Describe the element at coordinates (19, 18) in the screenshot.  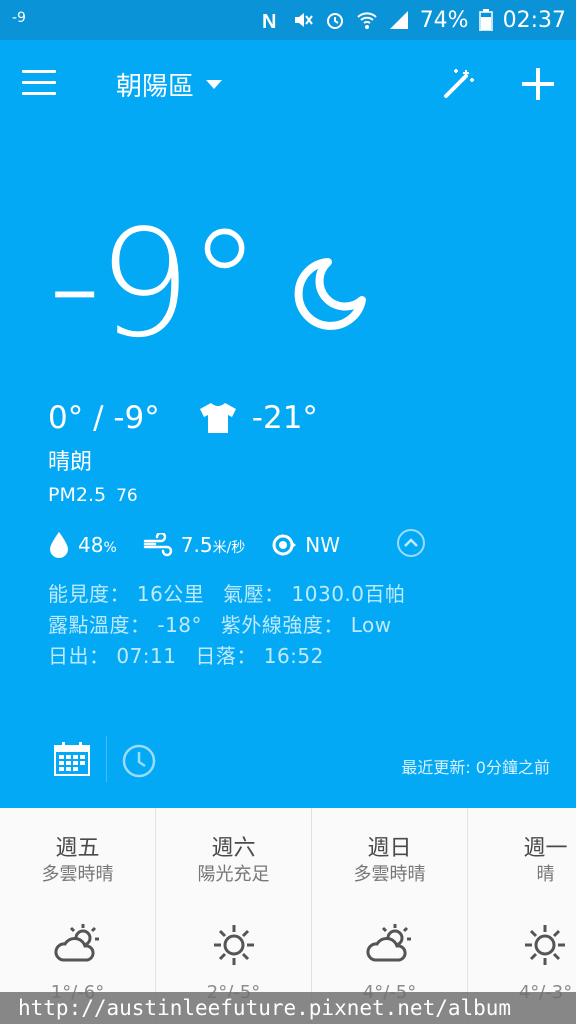
I see `status-left-temp: -9` at that location.